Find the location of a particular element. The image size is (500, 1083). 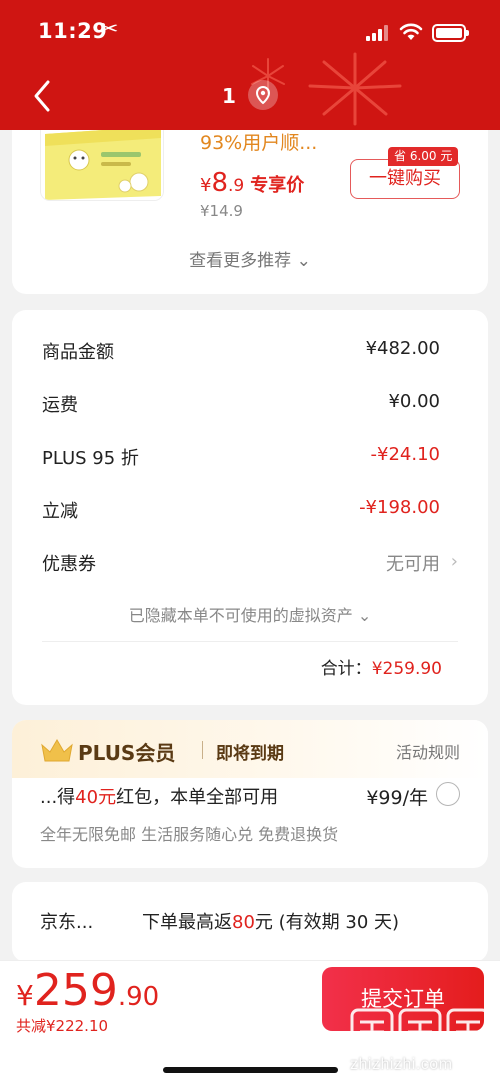

watermark-logo: zhizhizhi.com is located at coordinates (420, 1041).